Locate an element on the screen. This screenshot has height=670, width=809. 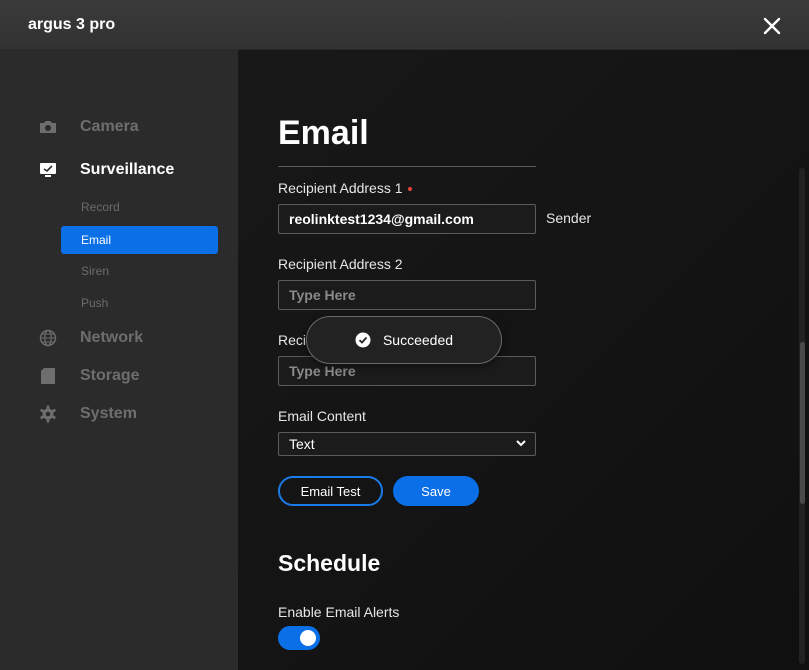
sidebar-item-storage: Storage is located at coordinates (89, 376).